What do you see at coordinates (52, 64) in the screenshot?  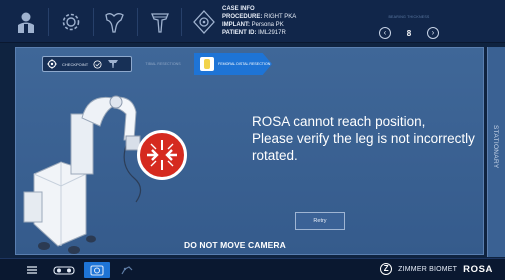 I see `target-icon` at bounding box center [52, 64].